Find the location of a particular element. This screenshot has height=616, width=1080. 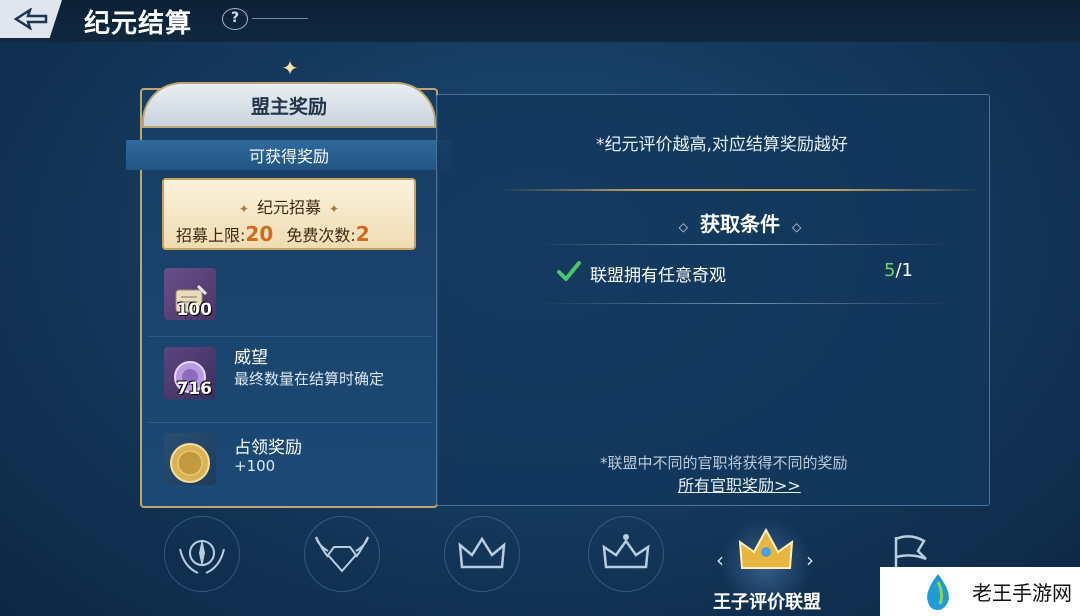

recruit-limit-label: 招募上限: is located at coordinates (211, 235).